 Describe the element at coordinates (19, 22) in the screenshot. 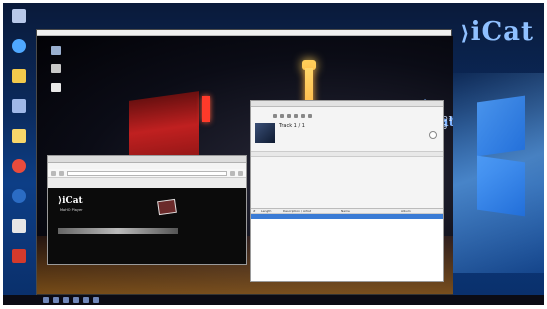

I see `recycle-bin-icon` at that location.